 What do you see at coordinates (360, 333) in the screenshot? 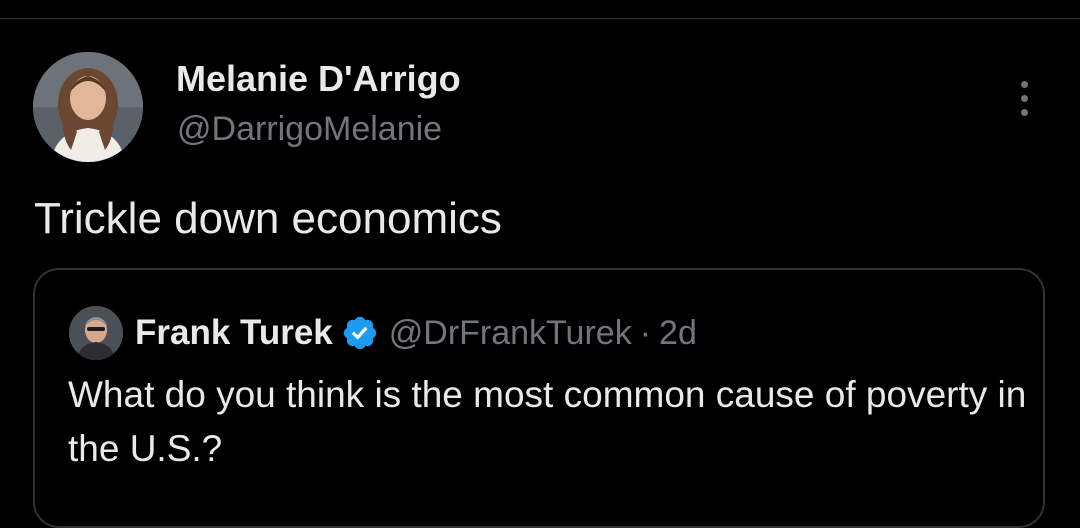
I see `verified-badge-icon` at bounding box center [360, 333].